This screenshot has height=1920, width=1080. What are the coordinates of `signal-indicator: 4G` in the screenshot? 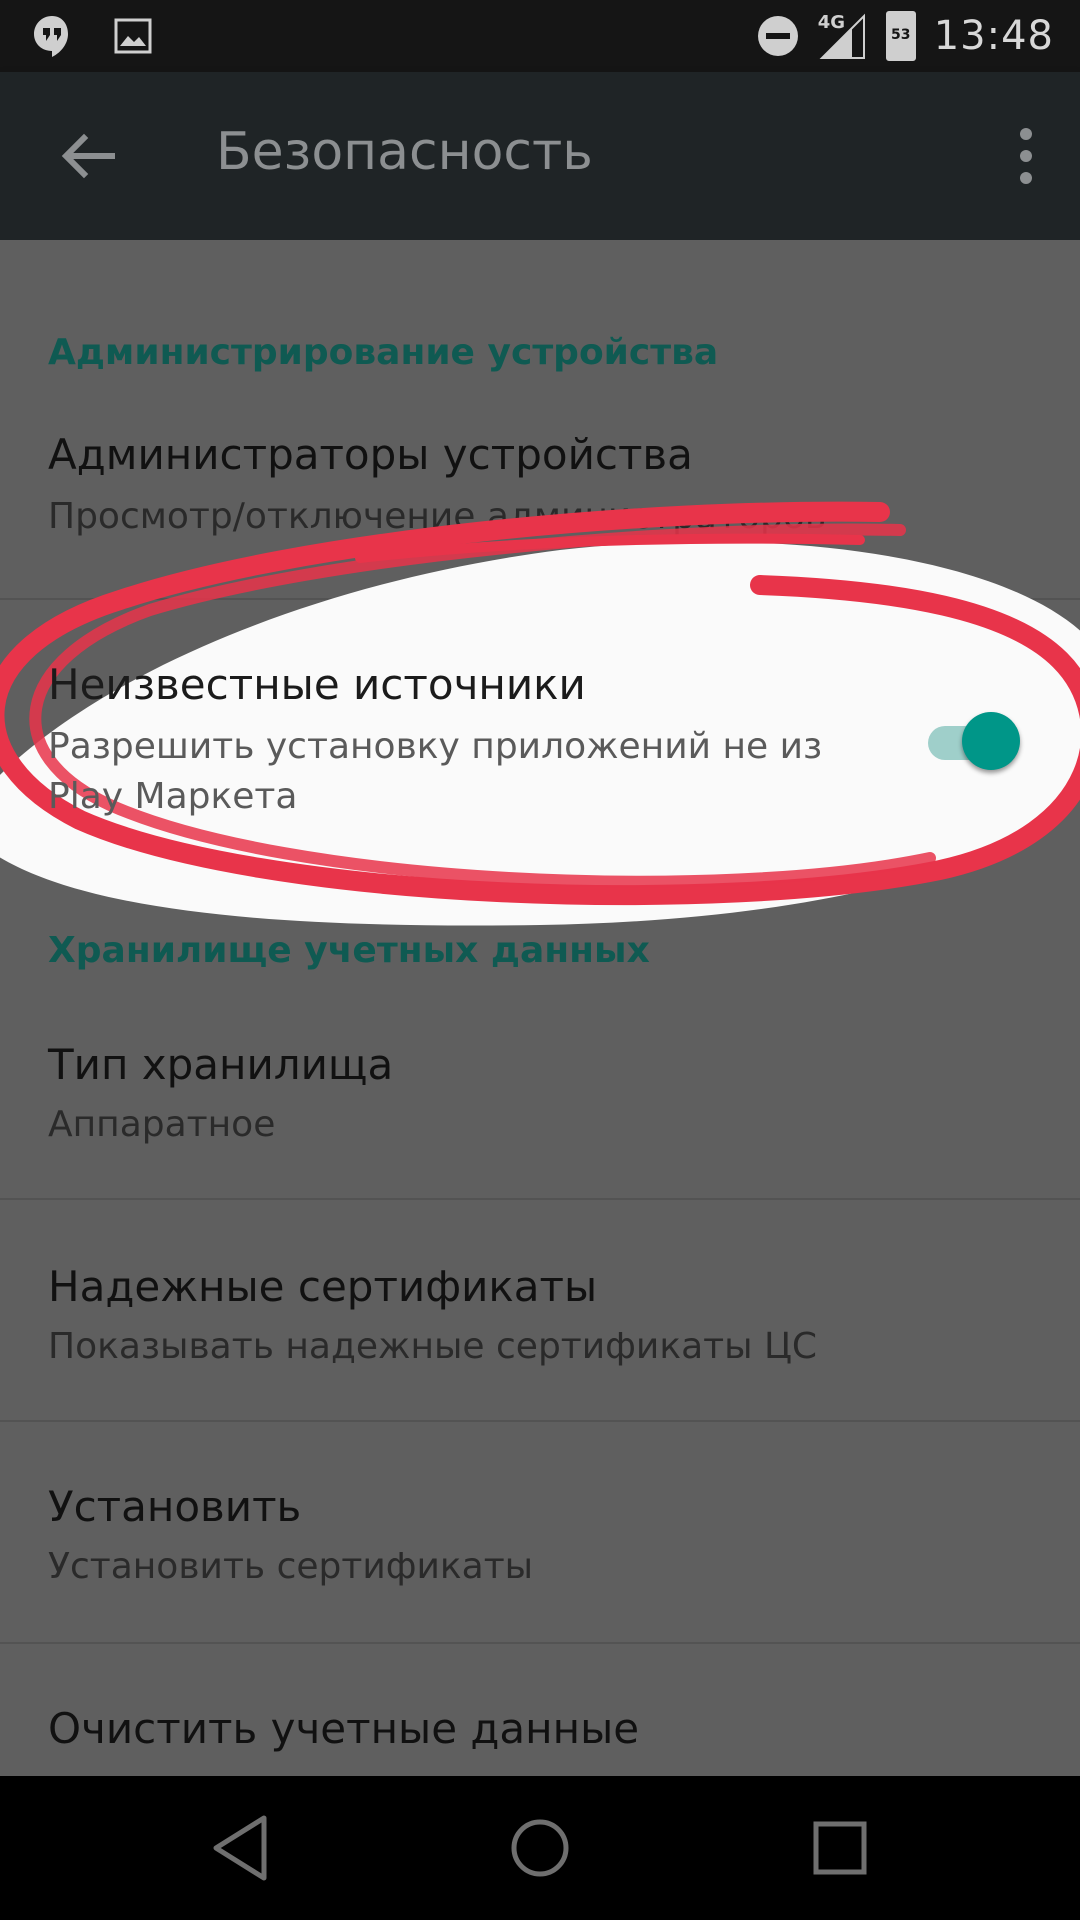 It's located at (843, 36).